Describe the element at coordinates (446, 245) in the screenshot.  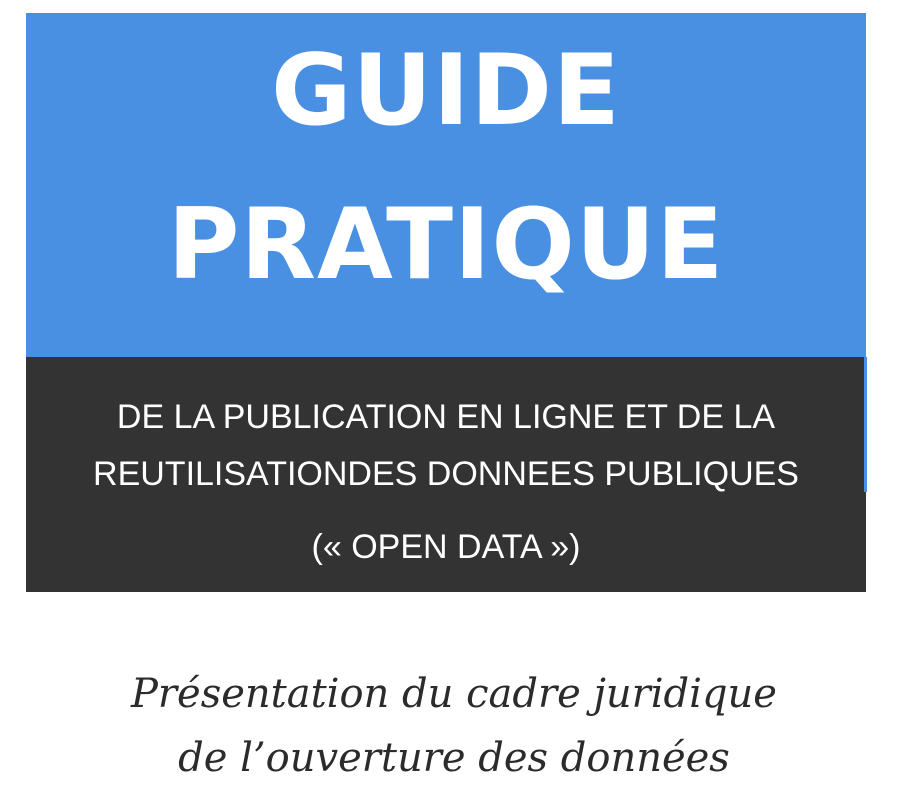
I see `title-pratique: PRATIQUE` at that location.